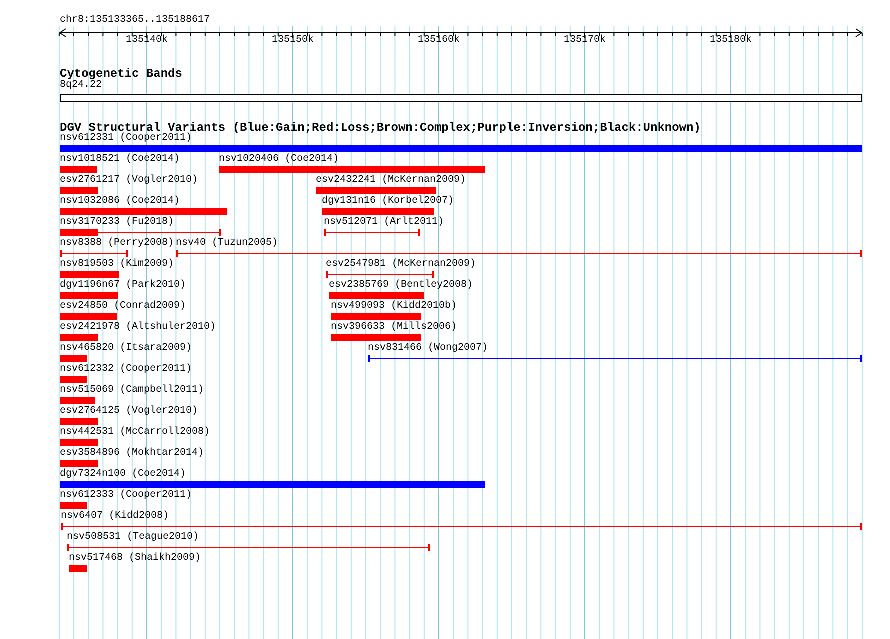 The image size is (890, 639). What do you see at coordinates (123, 475) in the screenshot?
I see `feature-label: dgv7324n100 (Coe2014)` at bounding box center [123, 475].